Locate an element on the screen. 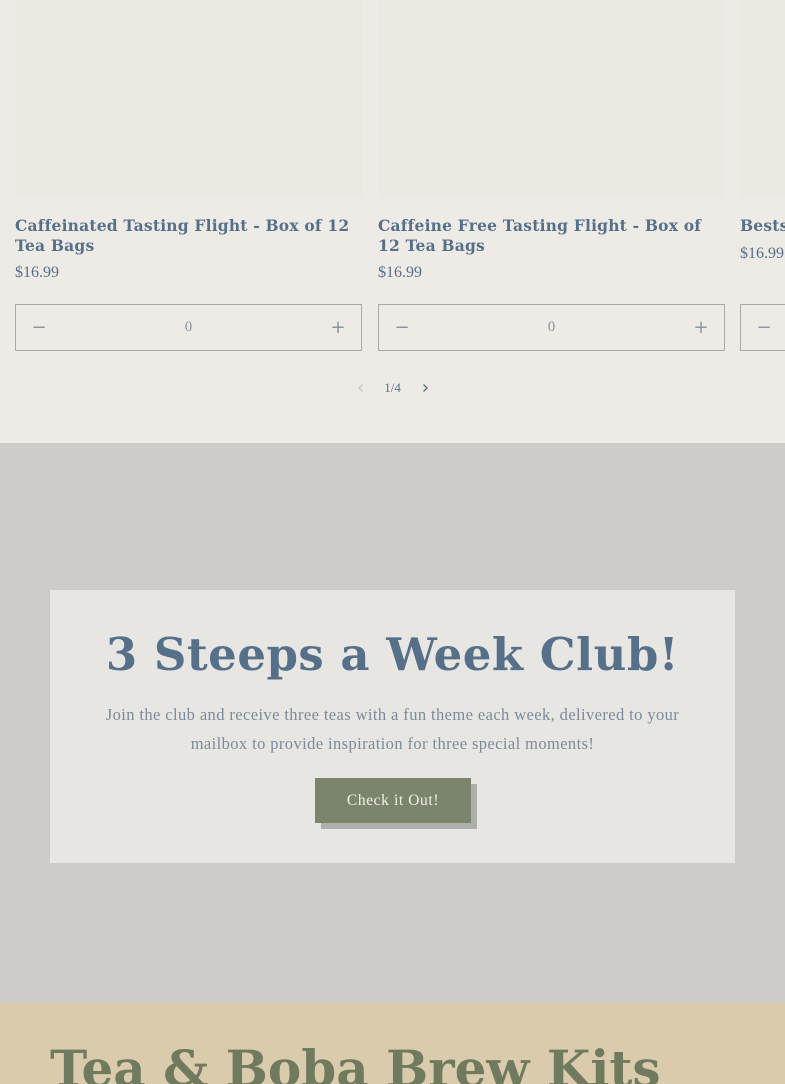 This screenshot has height=1084, width=785. brew-kits-section: Tea & Boba Brew Kits is located at coordinates (392, 1043).